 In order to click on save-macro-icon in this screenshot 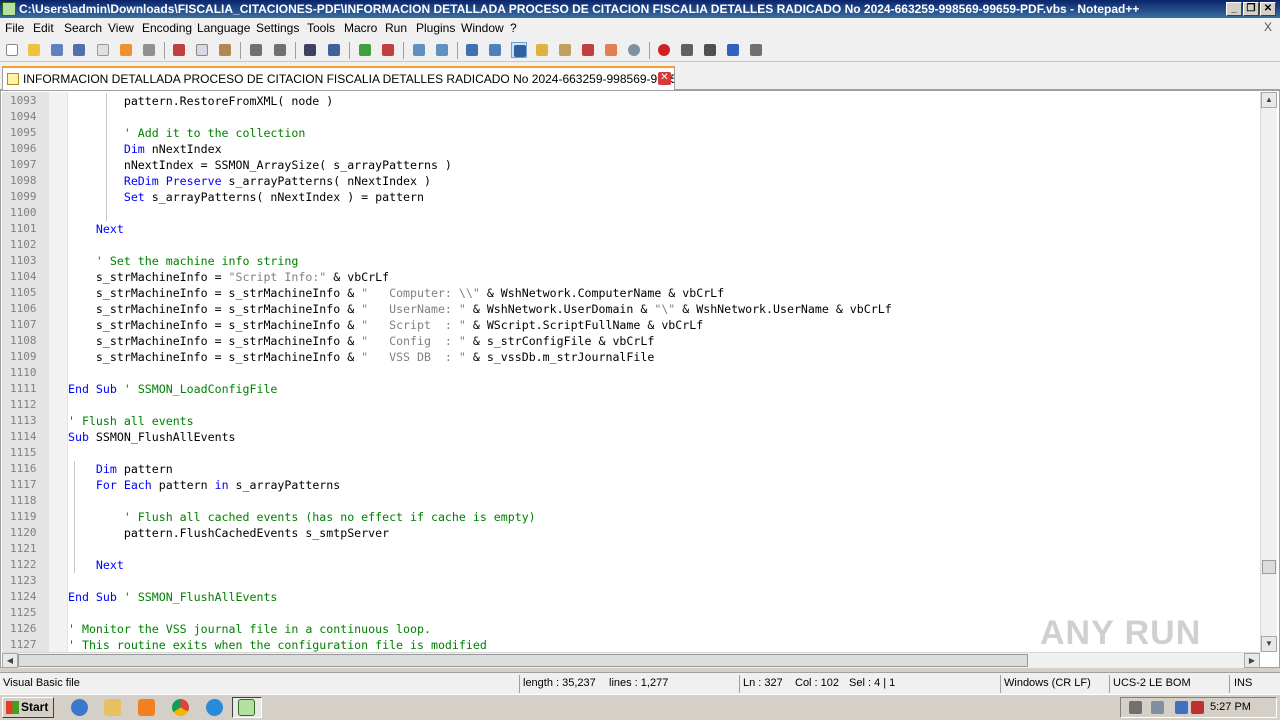, I will do `click(756, 50)`.